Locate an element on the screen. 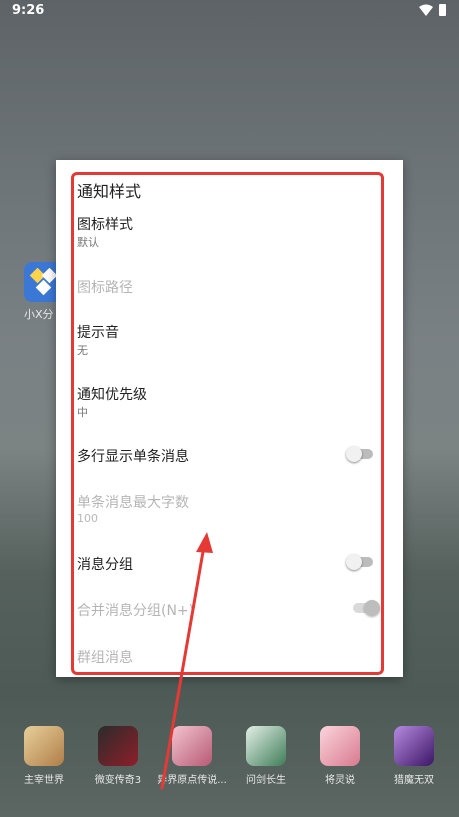  dock-app-label: 主宰世界 is located at coordinates (44, 780).